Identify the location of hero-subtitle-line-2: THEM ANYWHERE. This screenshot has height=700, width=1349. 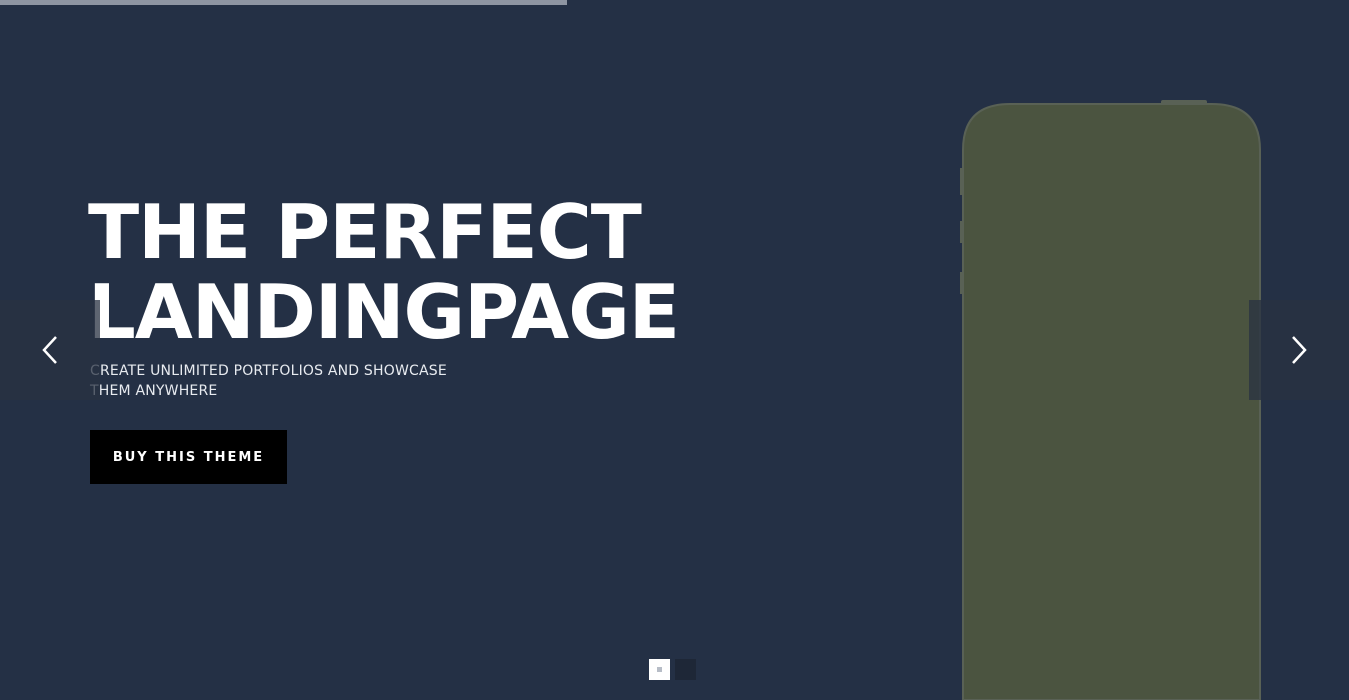
(154, 391).